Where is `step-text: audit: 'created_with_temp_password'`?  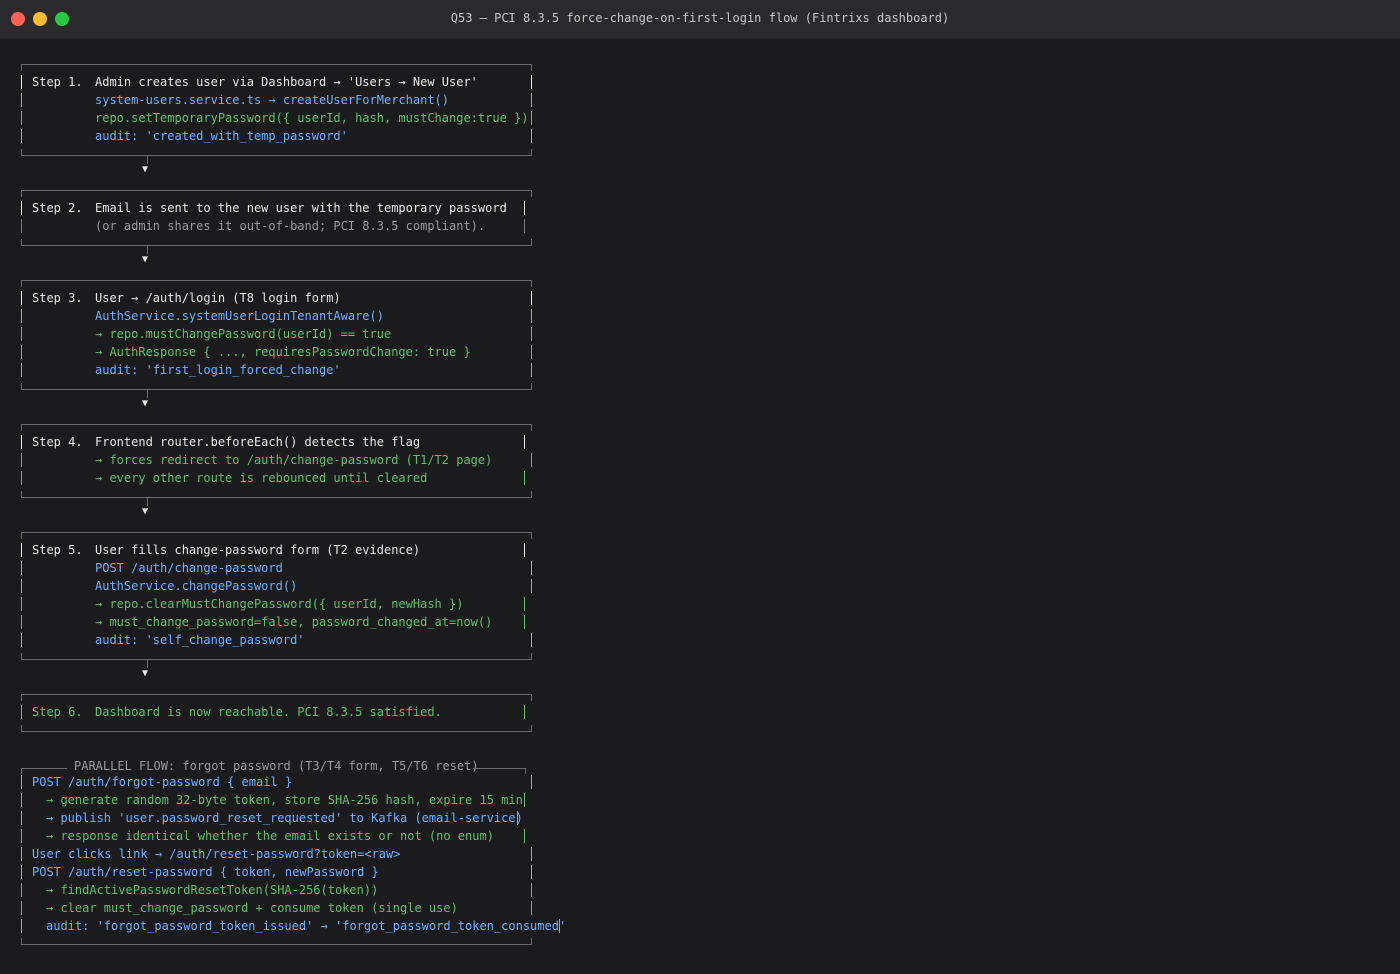 step-text: audit: 'created_with_temp_password' is located at coordinates (221, 136).